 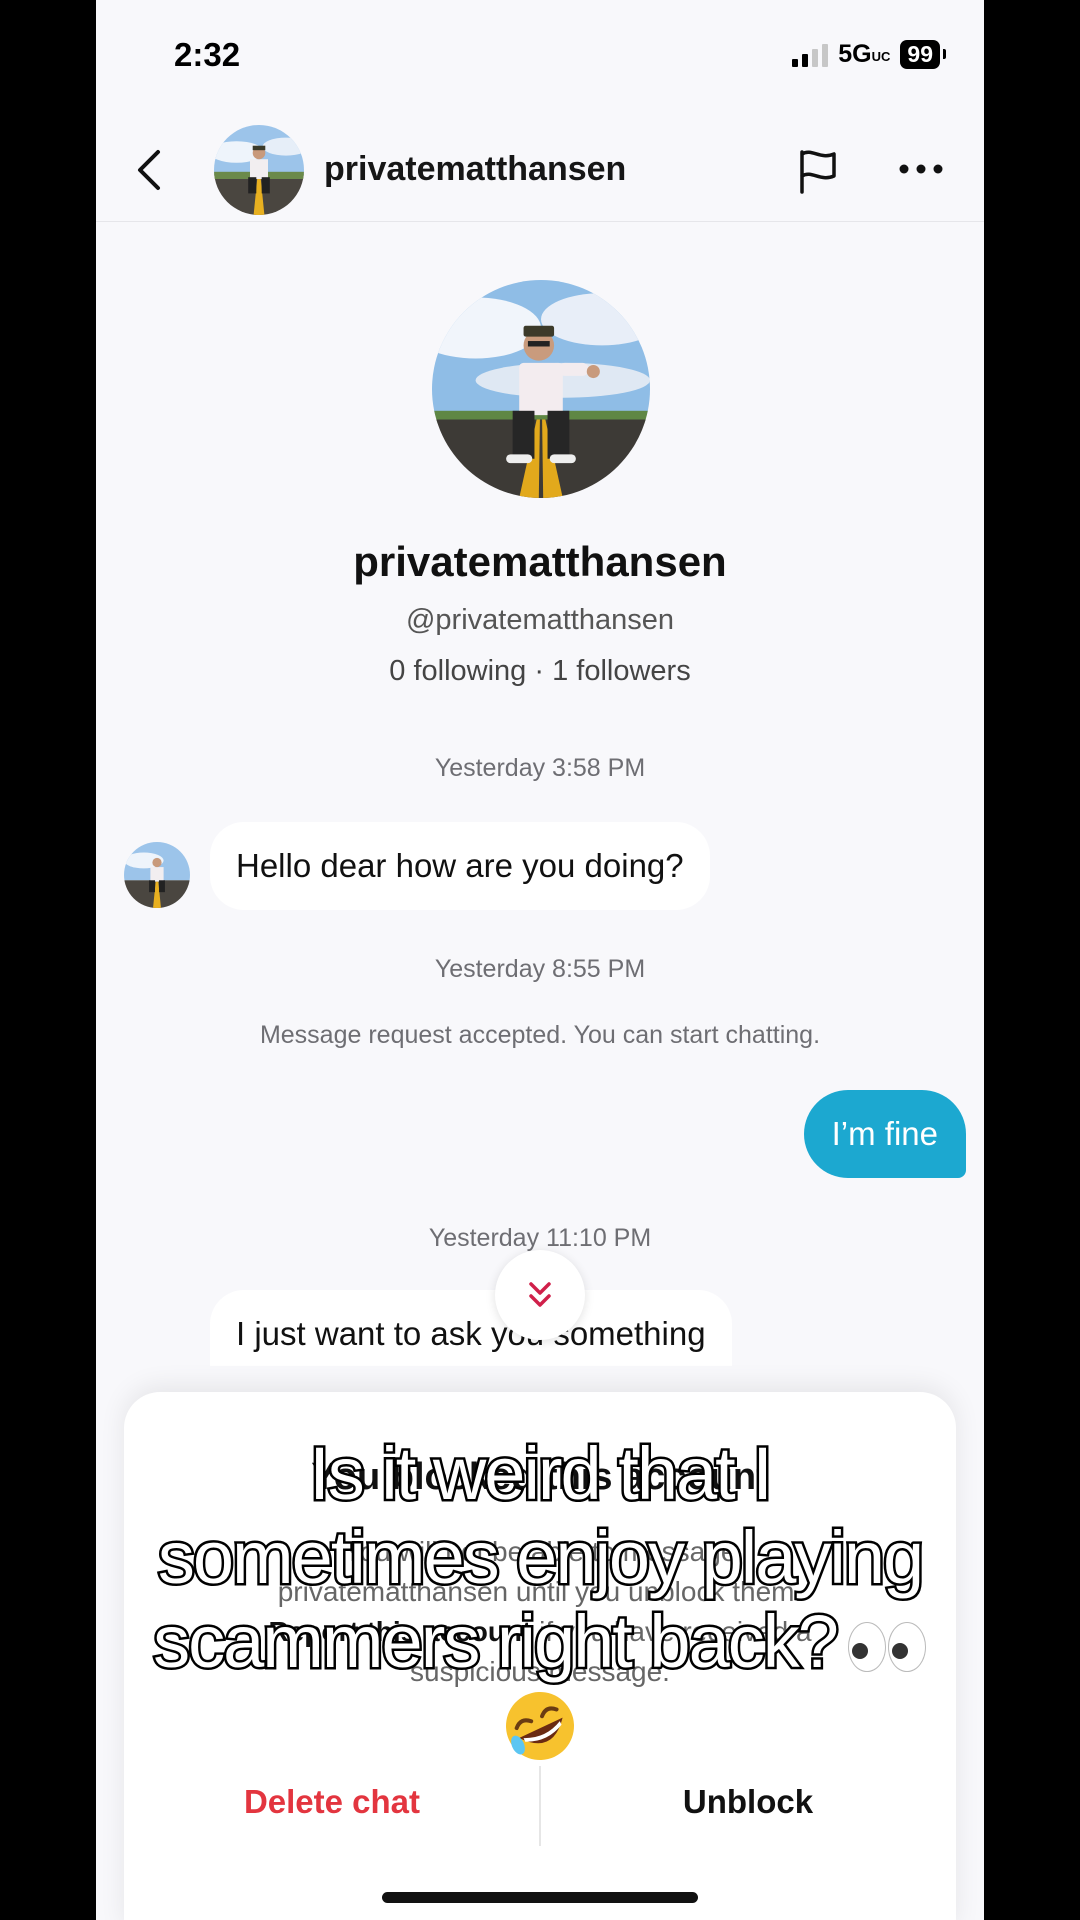 What do you see at coordinates (818, 171) in the screenshot?
I see `flag-icon` at bounding box center [818, 171].